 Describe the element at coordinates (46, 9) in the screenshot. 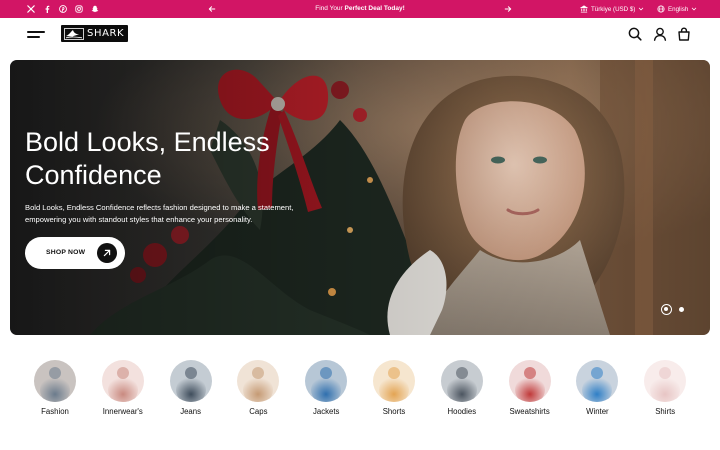

I see `facebook-icon` at that location.